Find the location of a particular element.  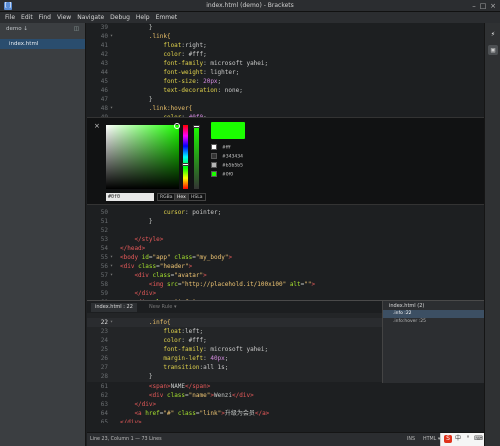

rule-item: .info:hover :25 is located at coordinates (433, 322).